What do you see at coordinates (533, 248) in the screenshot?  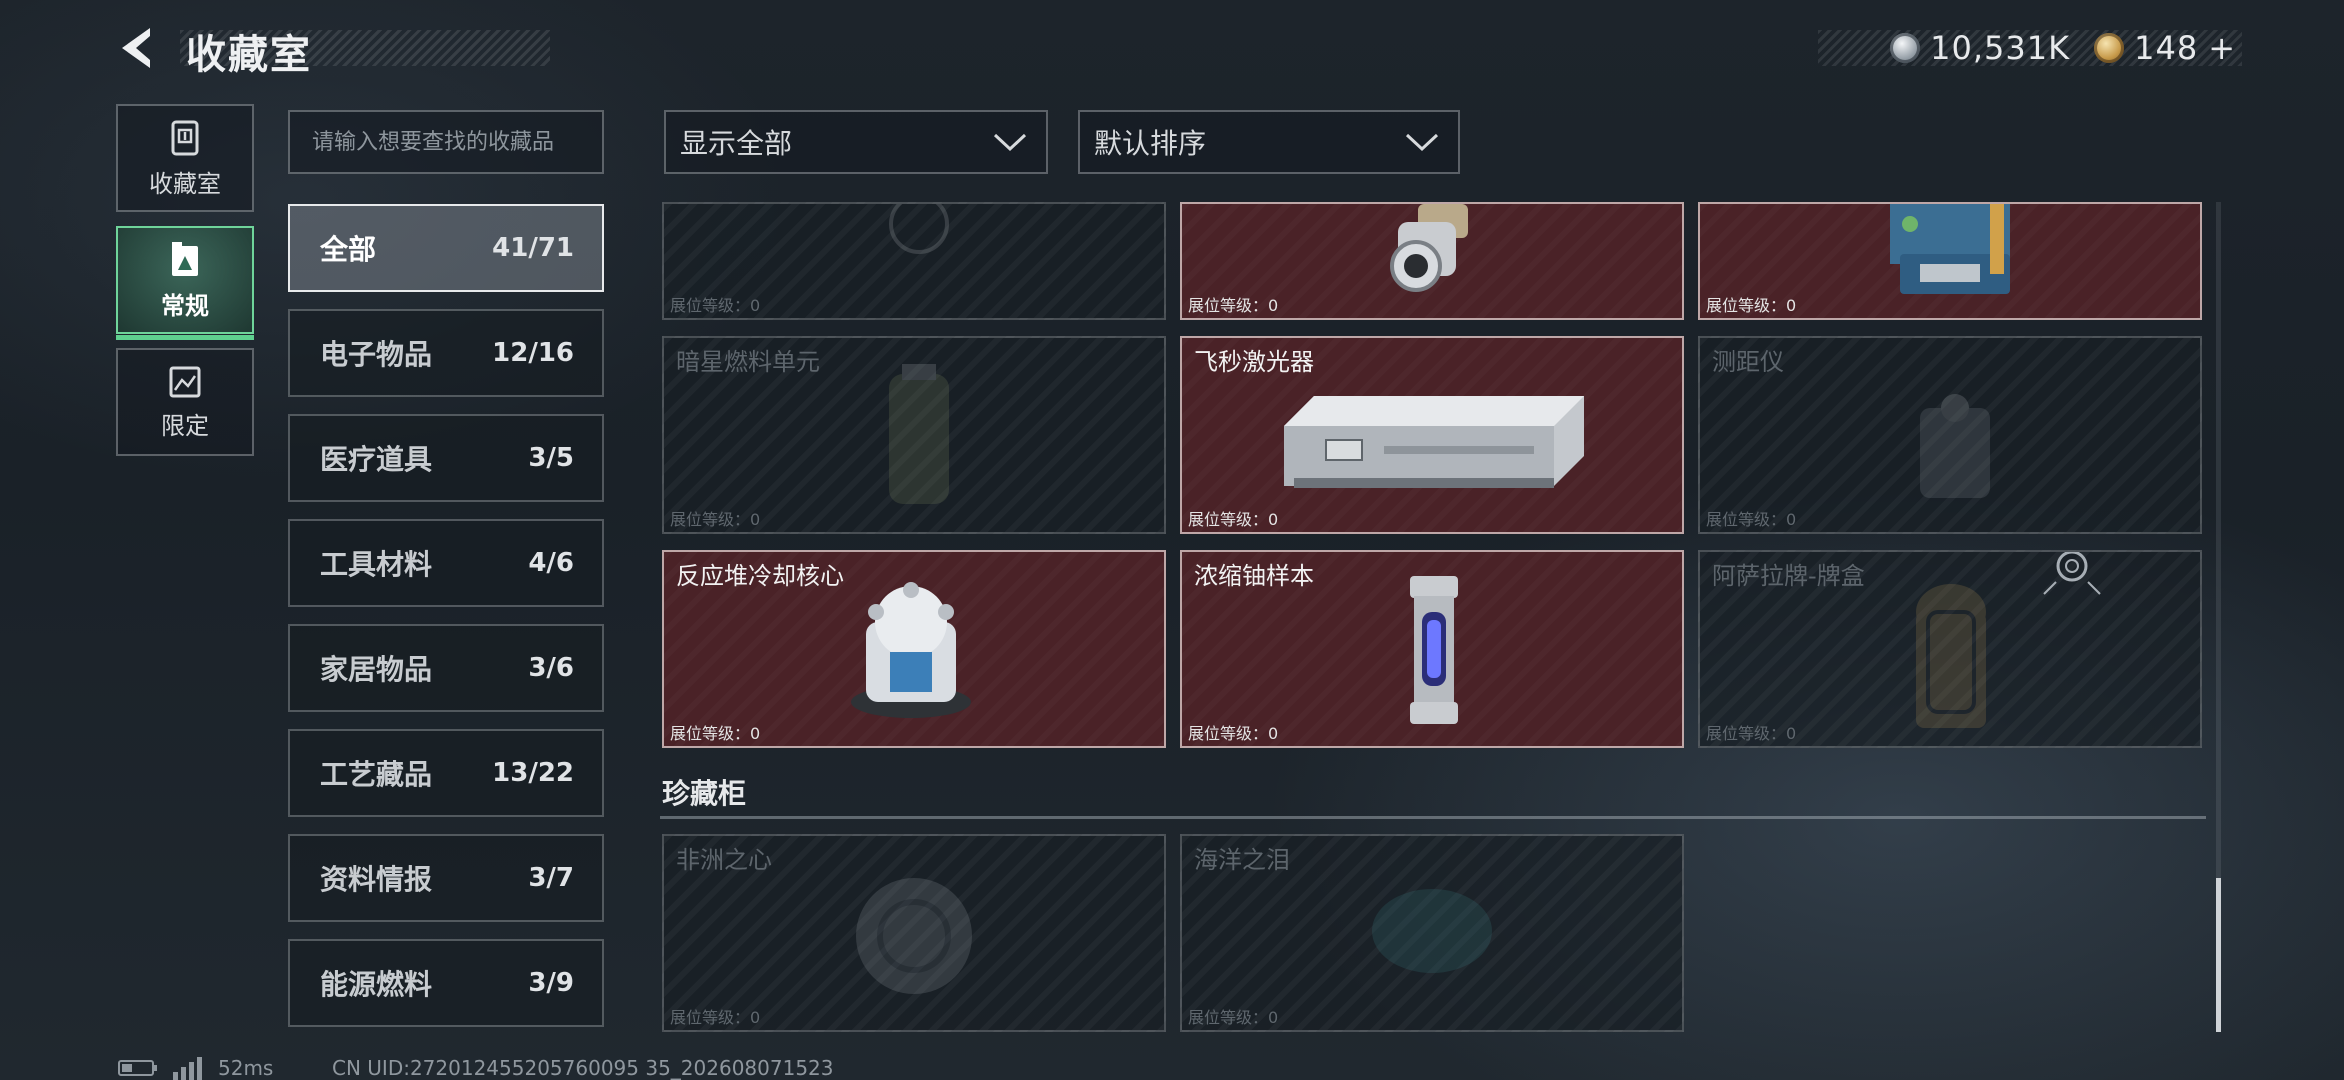 I see `category-count: 41/71` at bounding box center [533, 248].